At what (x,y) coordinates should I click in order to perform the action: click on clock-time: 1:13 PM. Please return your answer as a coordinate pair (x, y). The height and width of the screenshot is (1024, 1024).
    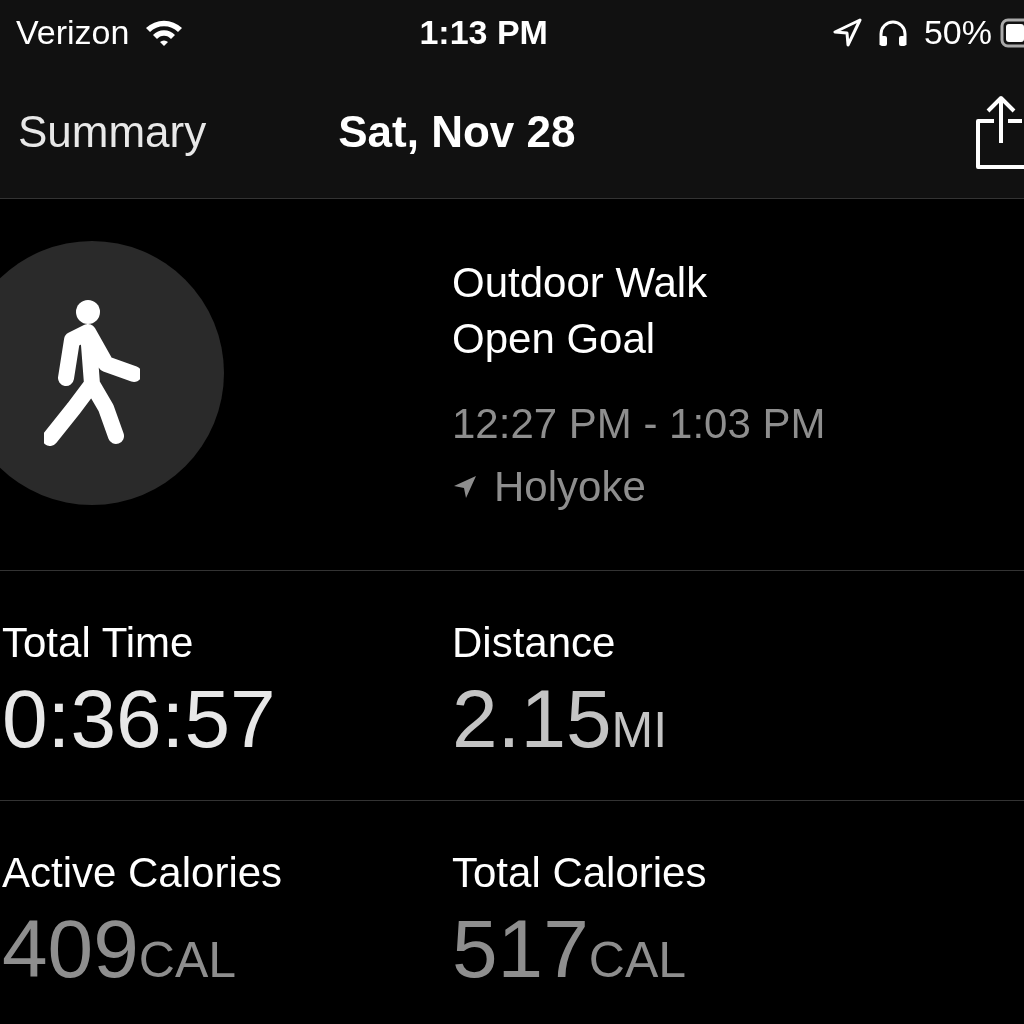
    Looking at the image, I should click on (483, 32).